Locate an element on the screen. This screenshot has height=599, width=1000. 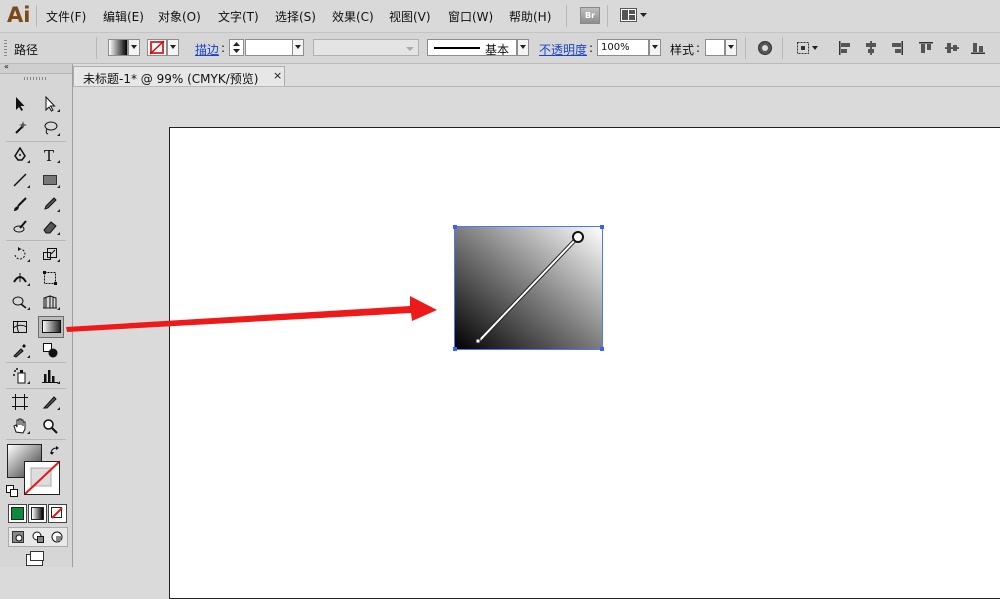
gradient-mode-button is located at coordinates (37, 513).